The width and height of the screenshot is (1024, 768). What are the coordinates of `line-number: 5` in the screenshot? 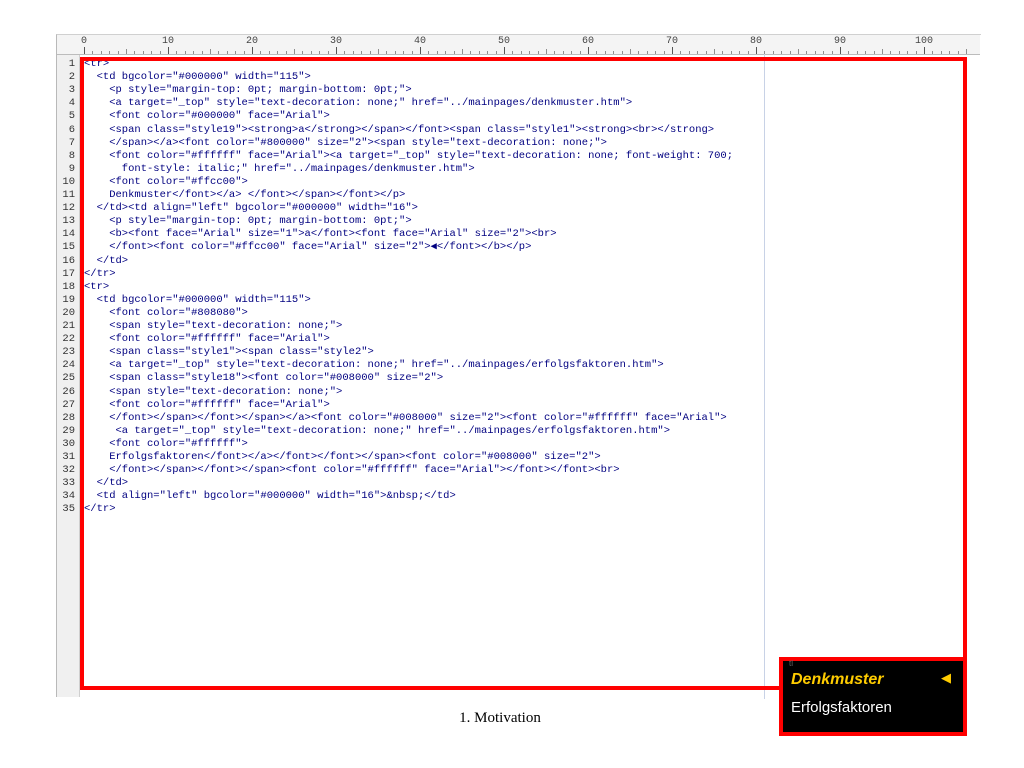 It's located at (71, 116).